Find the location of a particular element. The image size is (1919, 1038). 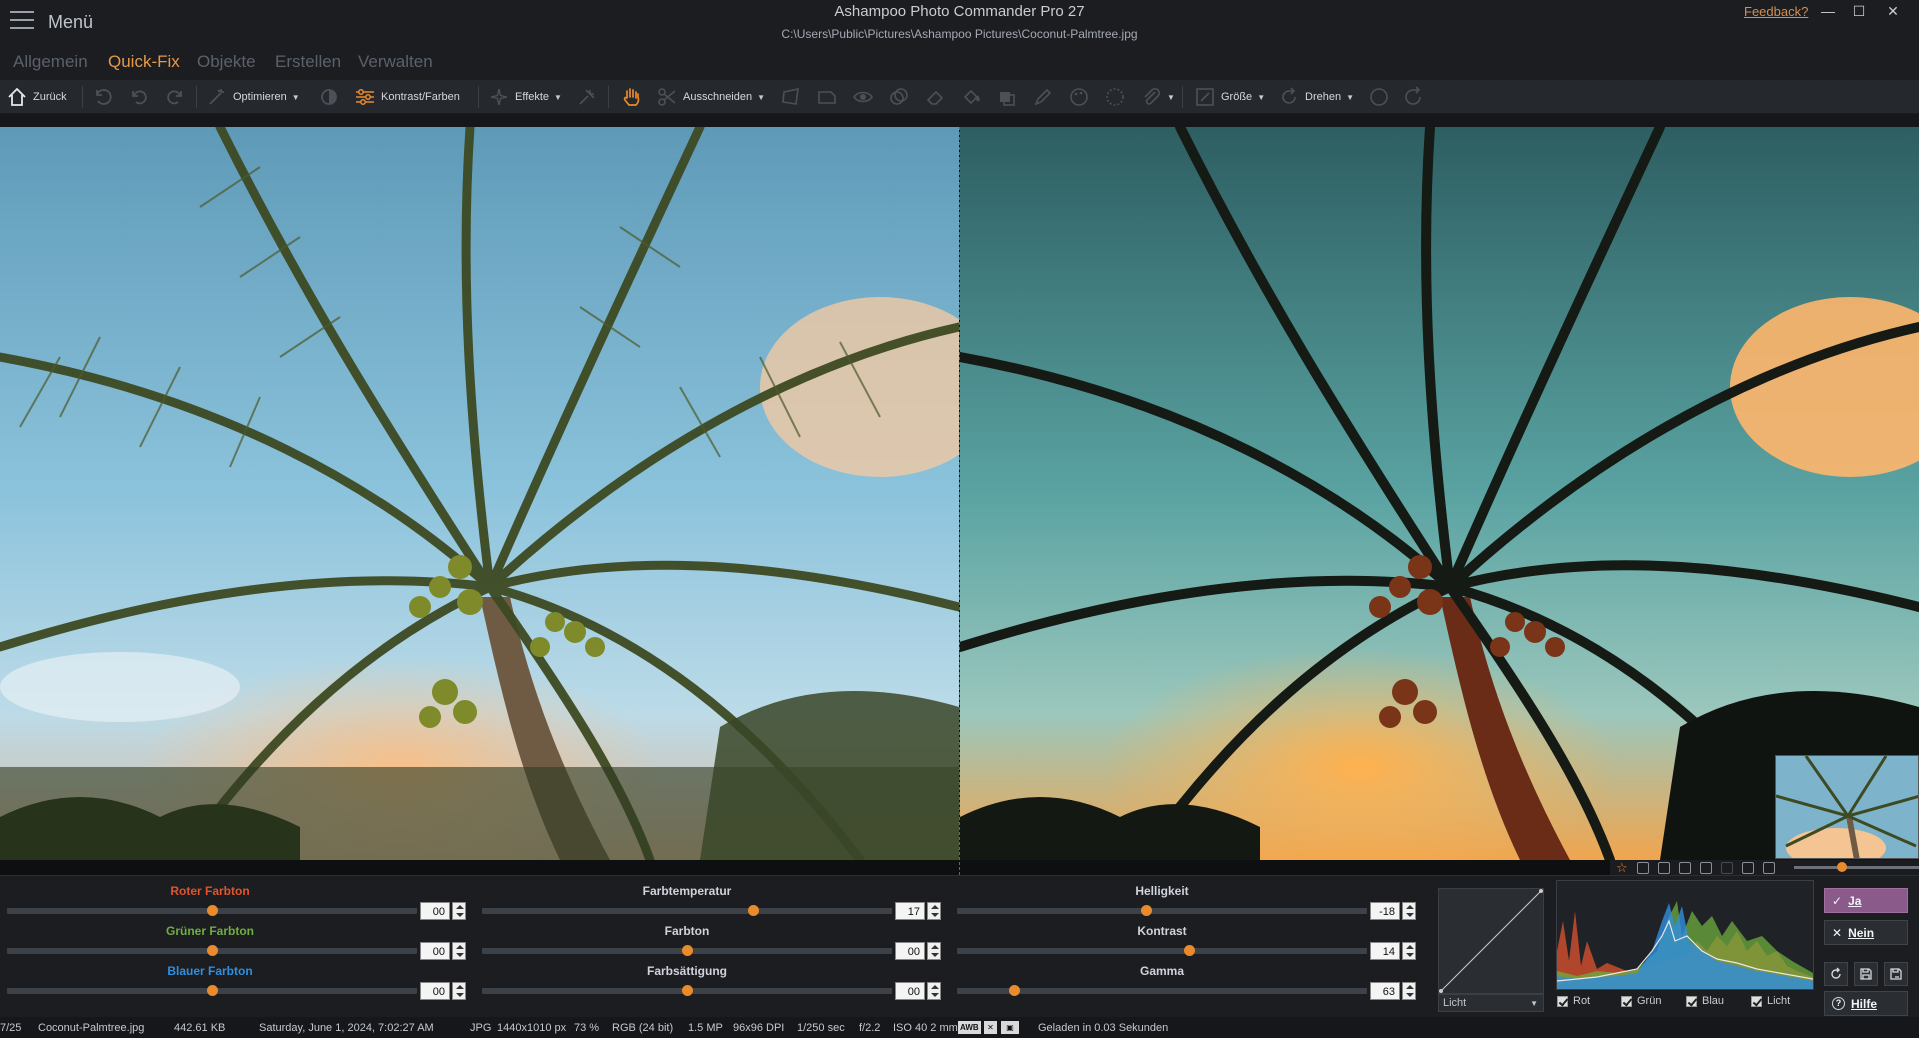

color-temperature-value: 17 is located at coordinates (910, 911).